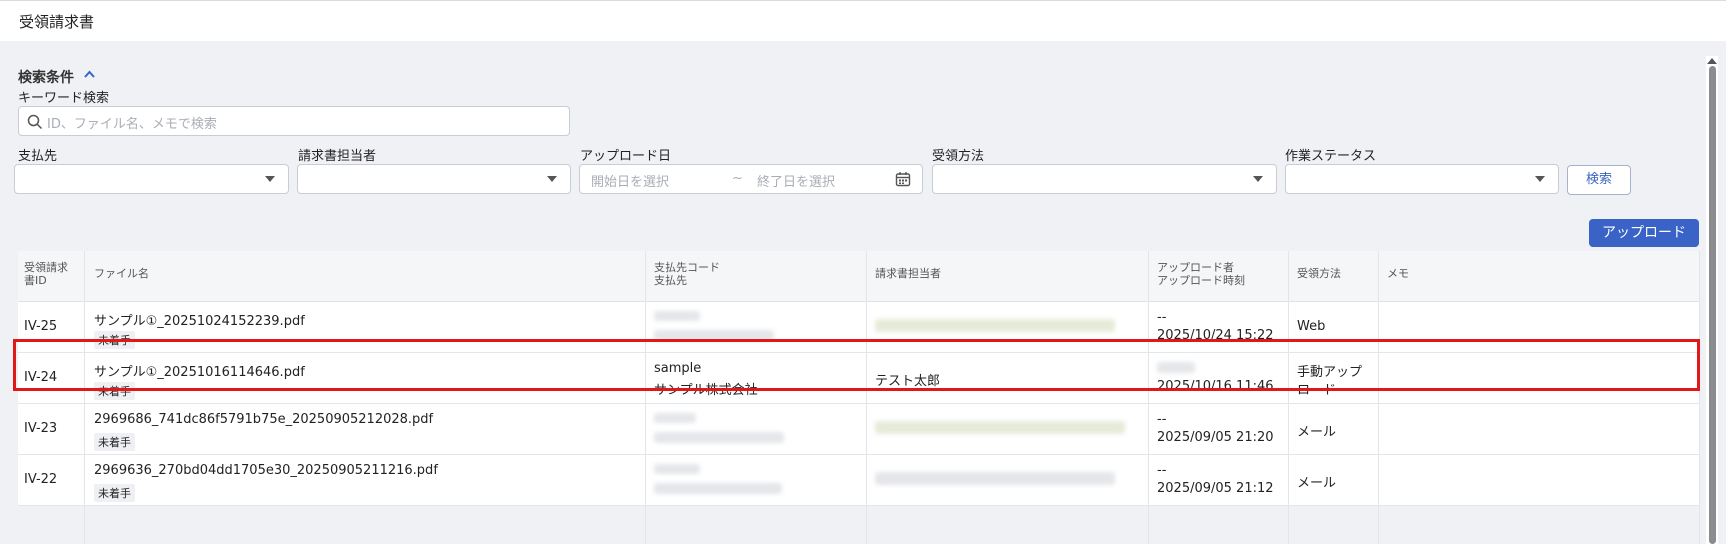 Image resolution: width=1726 pixels, height=544 pixels. What do you see at coordinates (199, 370) in the screenshot?
I see `row-filename: サンプル①_20251016114646.pdf` at bounding box center [199, 370].